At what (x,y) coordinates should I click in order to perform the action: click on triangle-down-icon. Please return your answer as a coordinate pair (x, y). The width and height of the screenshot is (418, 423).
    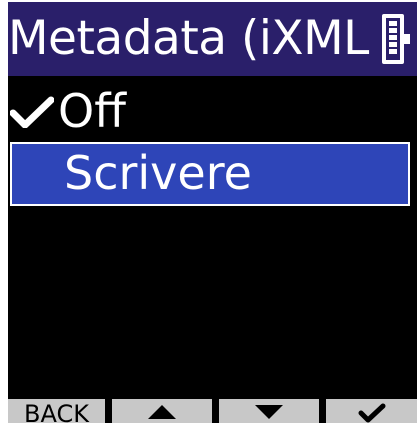
    Looking at the image, I should click on (269, 412).